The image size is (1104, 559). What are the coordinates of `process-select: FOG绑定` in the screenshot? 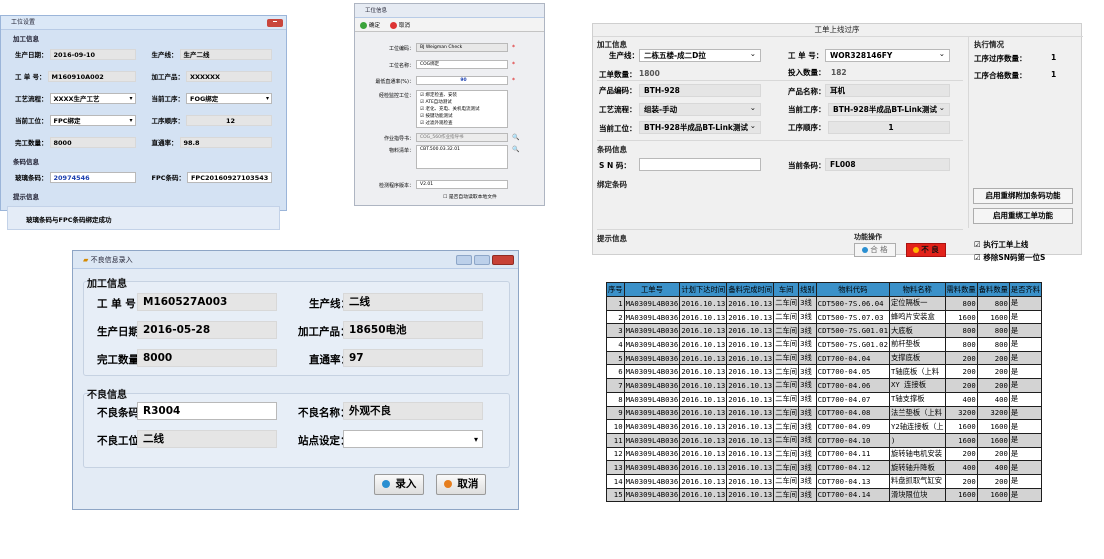 It's located at (229, 98).